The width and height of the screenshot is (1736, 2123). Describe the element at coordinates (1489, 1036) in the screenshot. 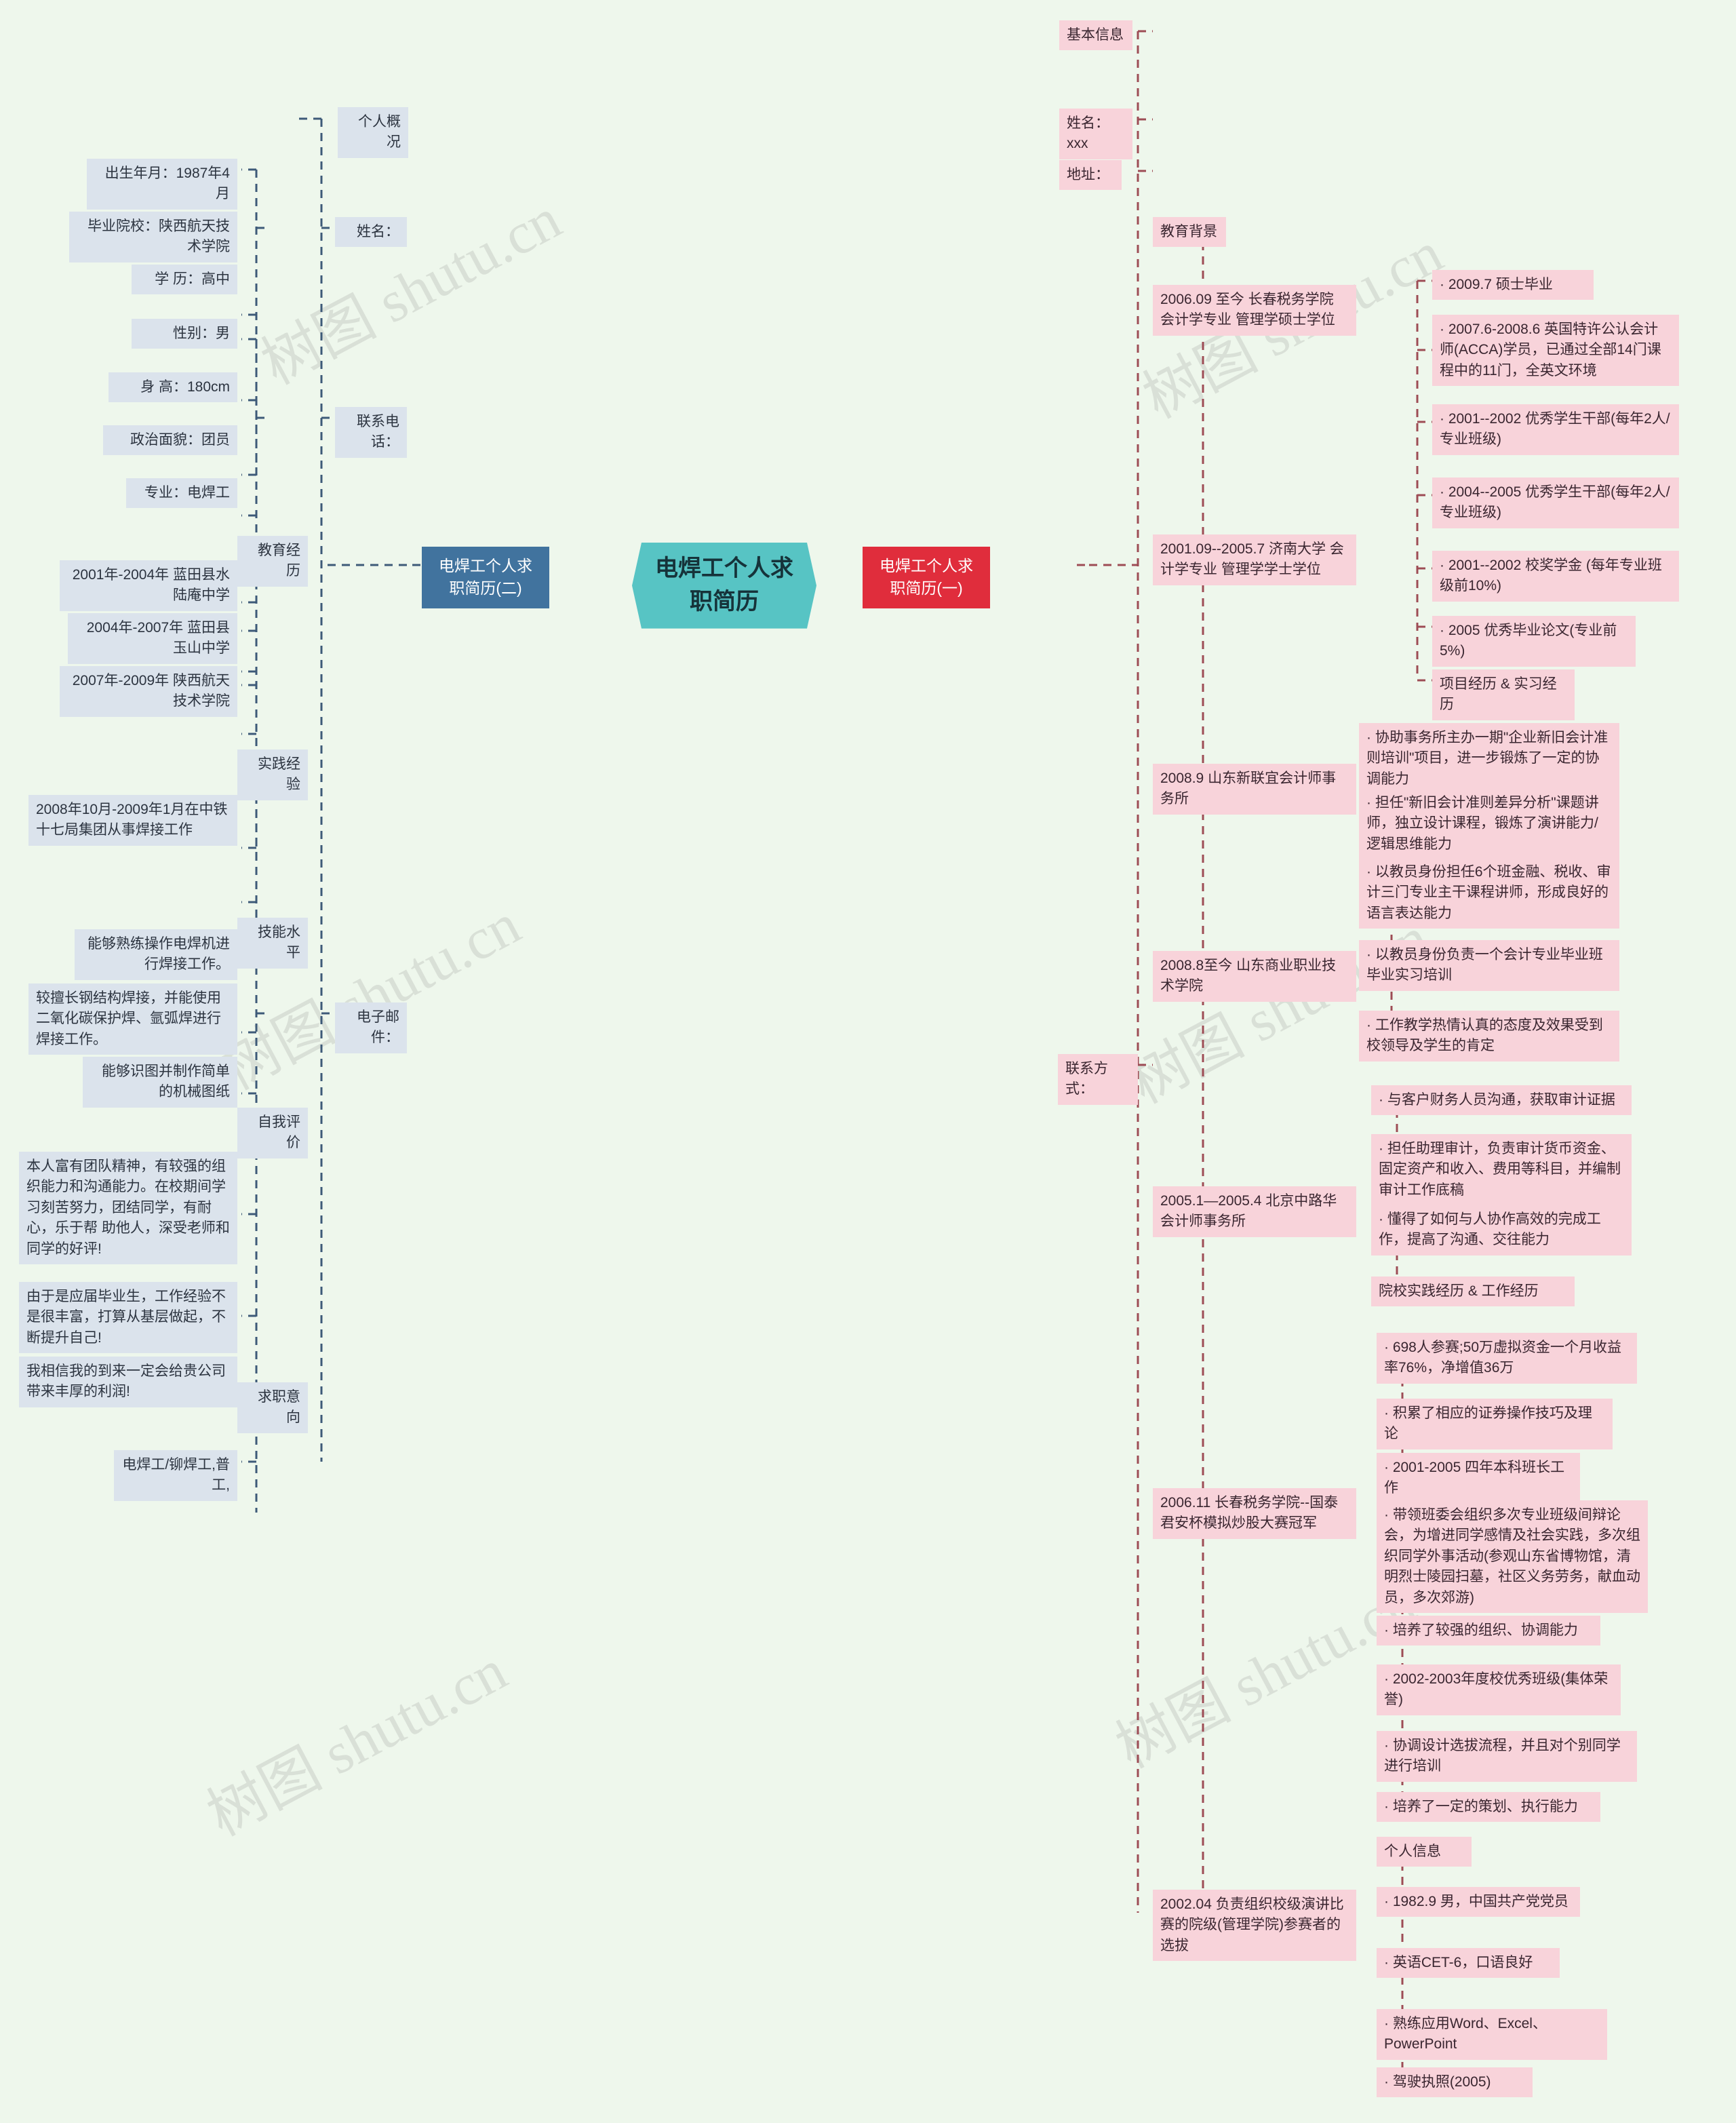

I see `right-leaf-teach-recognition: · 工作教学热情认真的态度及效果受到校领导及学生的肯定` at that location.